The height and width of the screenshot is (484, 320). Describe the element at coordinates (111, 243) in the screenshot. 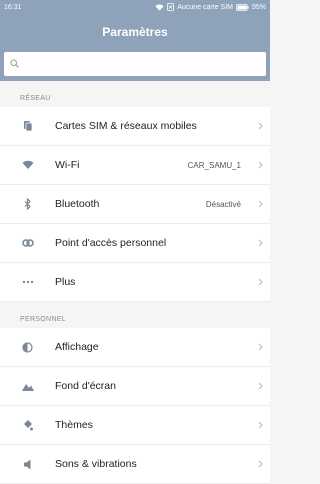

I see `item-label: Point d'accès personnel` at that location.